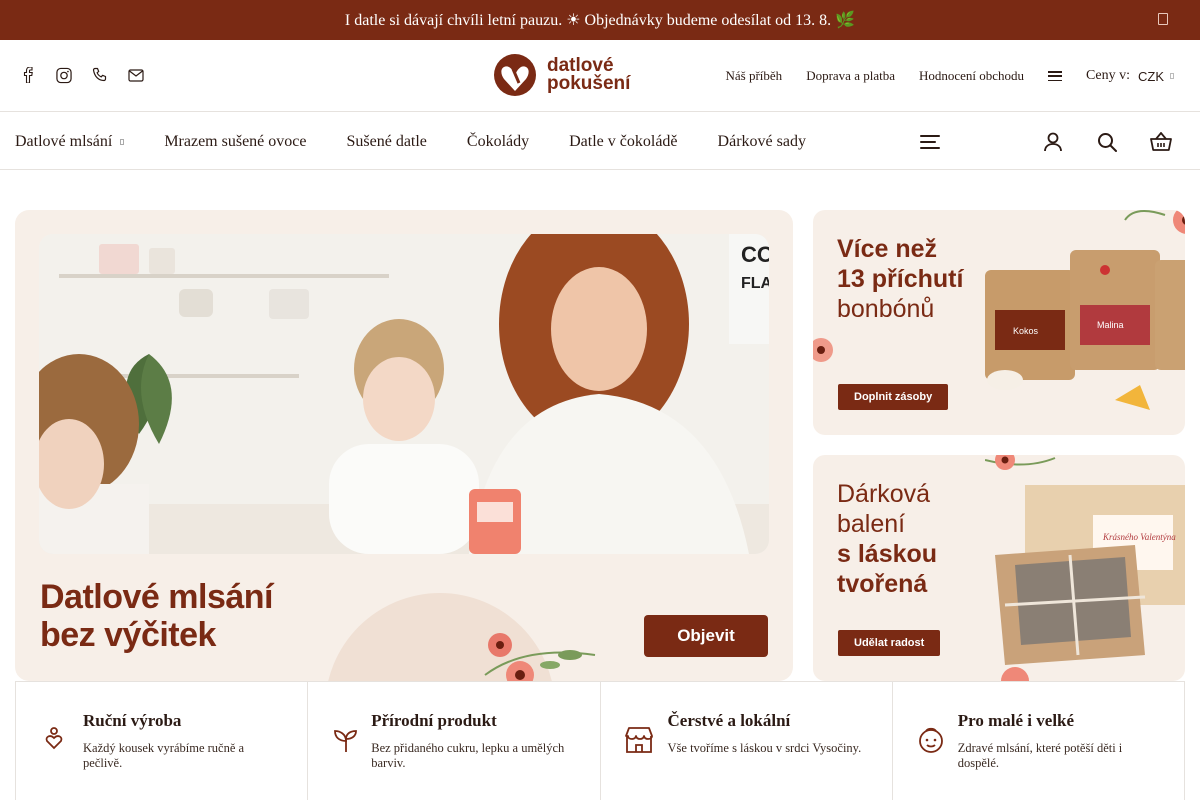  I want to click on flavors-title-line-1: Více než, so click(887, 249).